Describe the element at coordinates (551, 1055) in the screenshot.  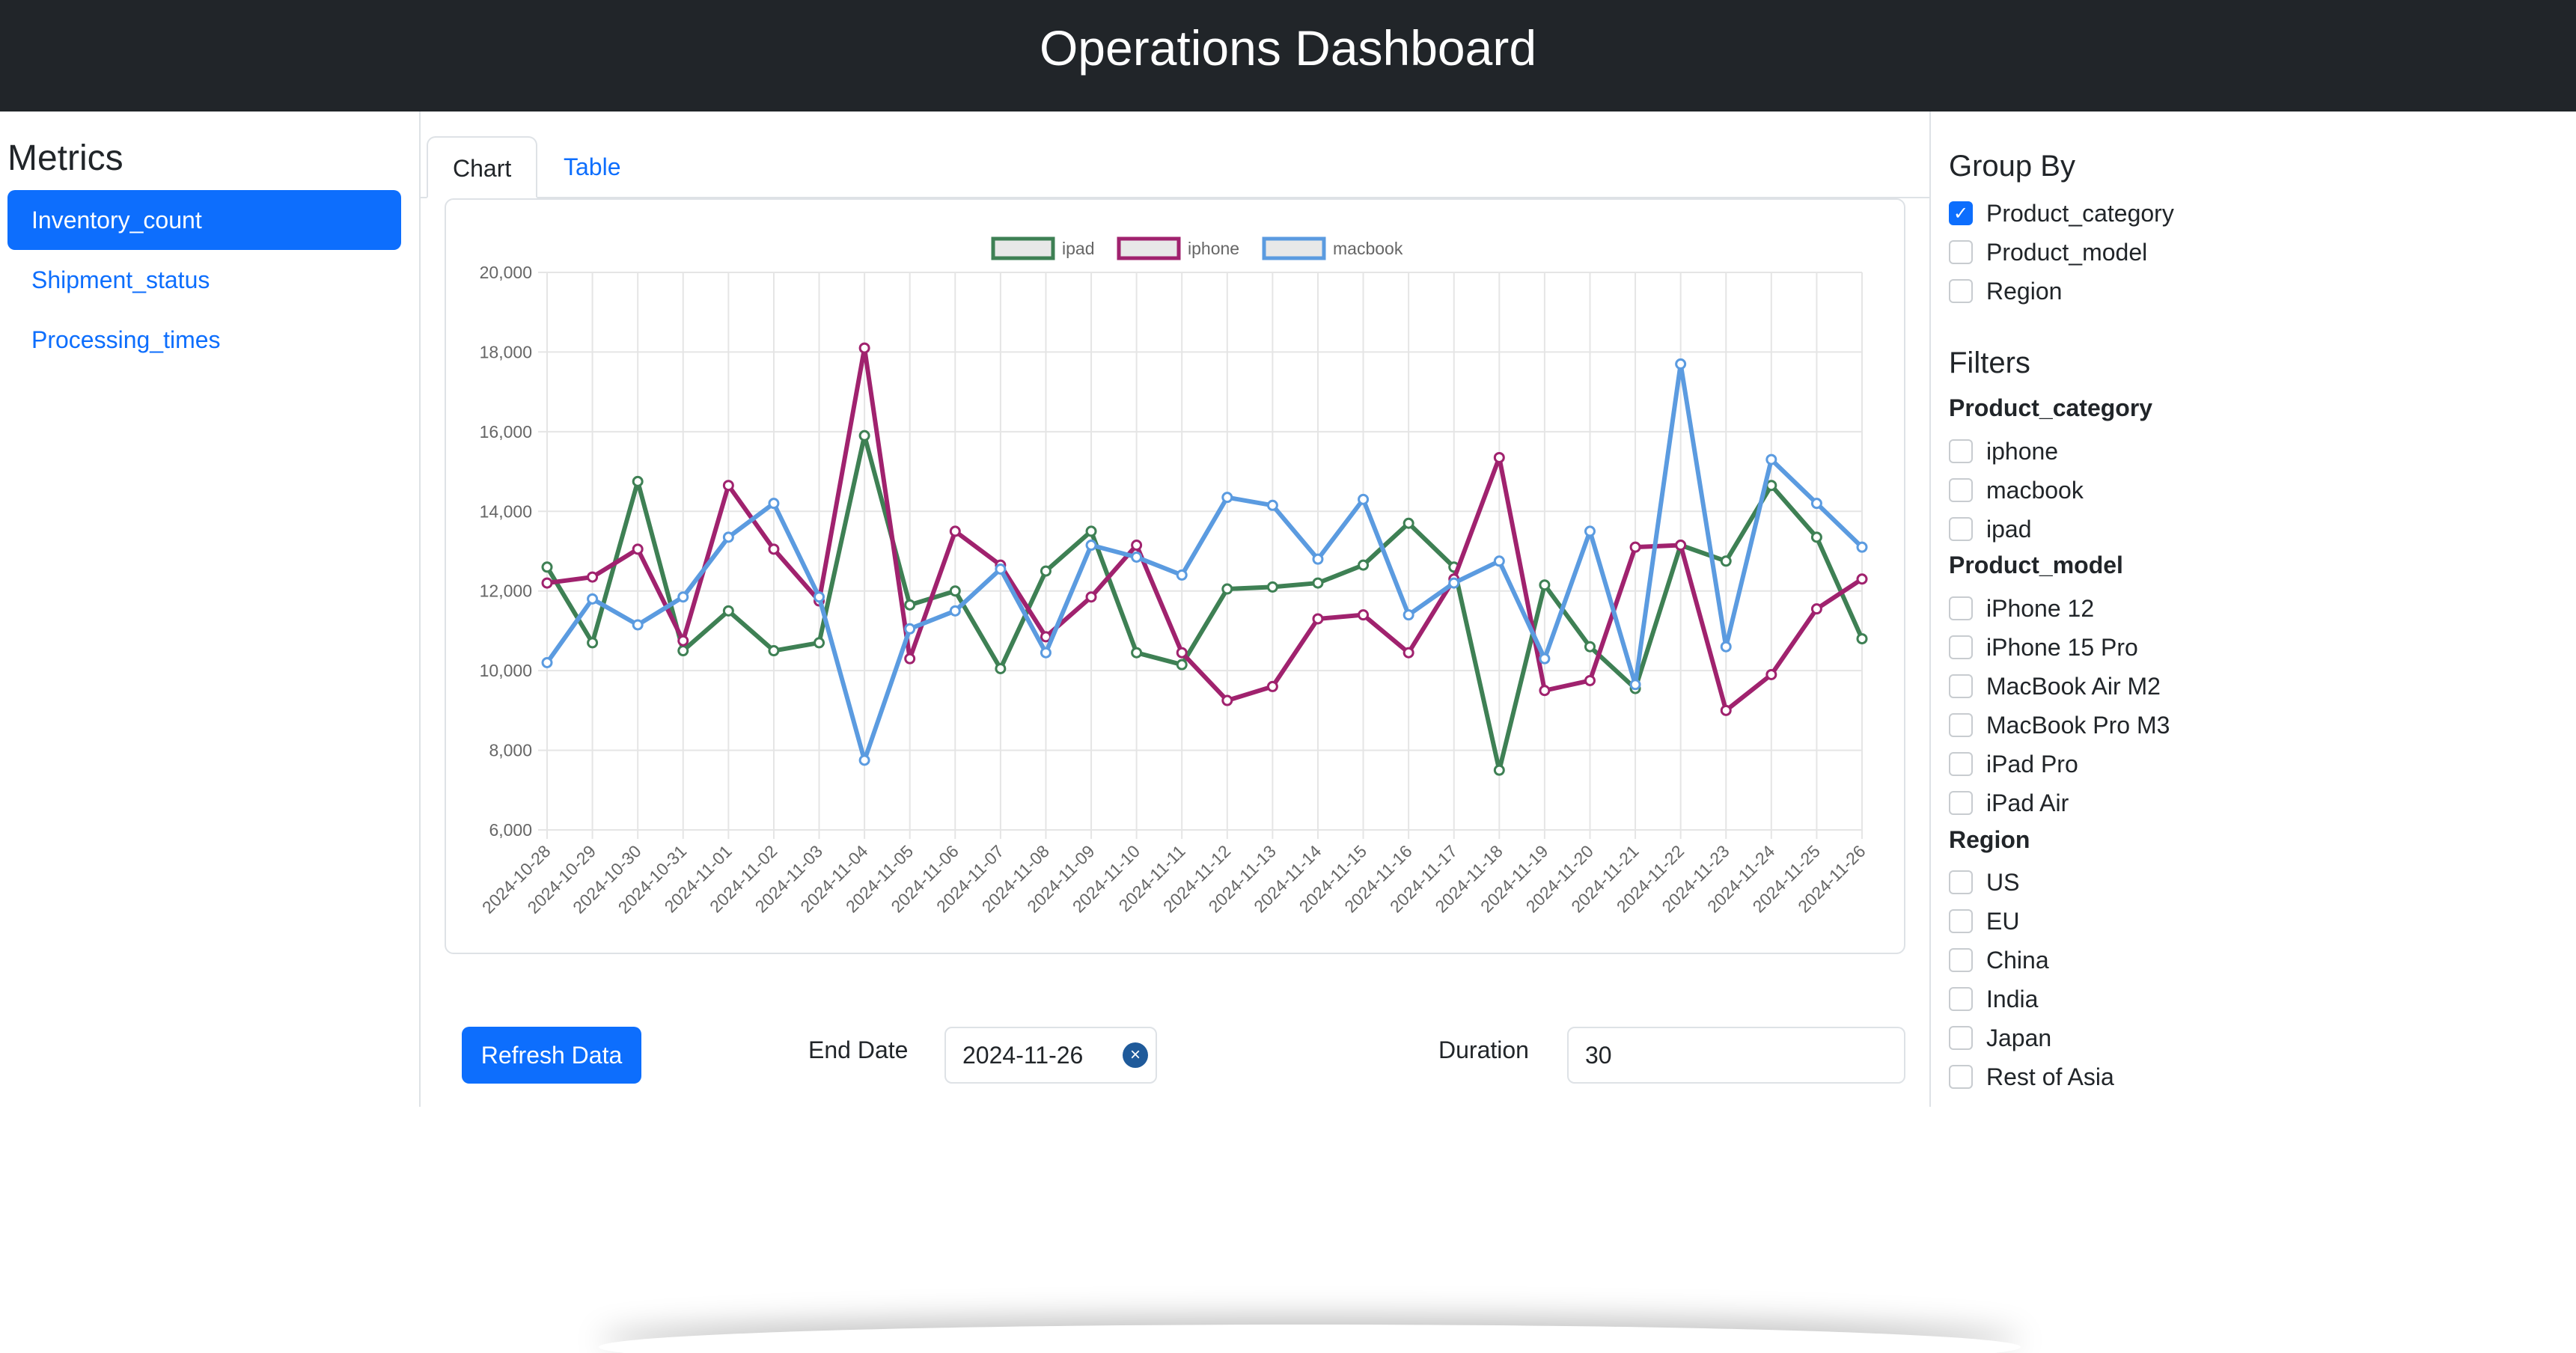
I see `refresh-data-button: Refresh Data` at that location.